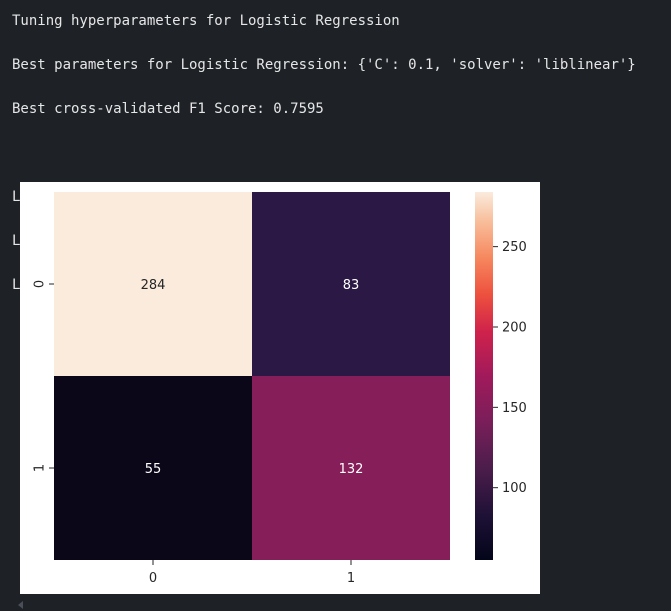  What do you see at coordinates (514, 327) in the screenshot?
I see `colorbar-tick-label: 200` at bounding box center [514, 327].